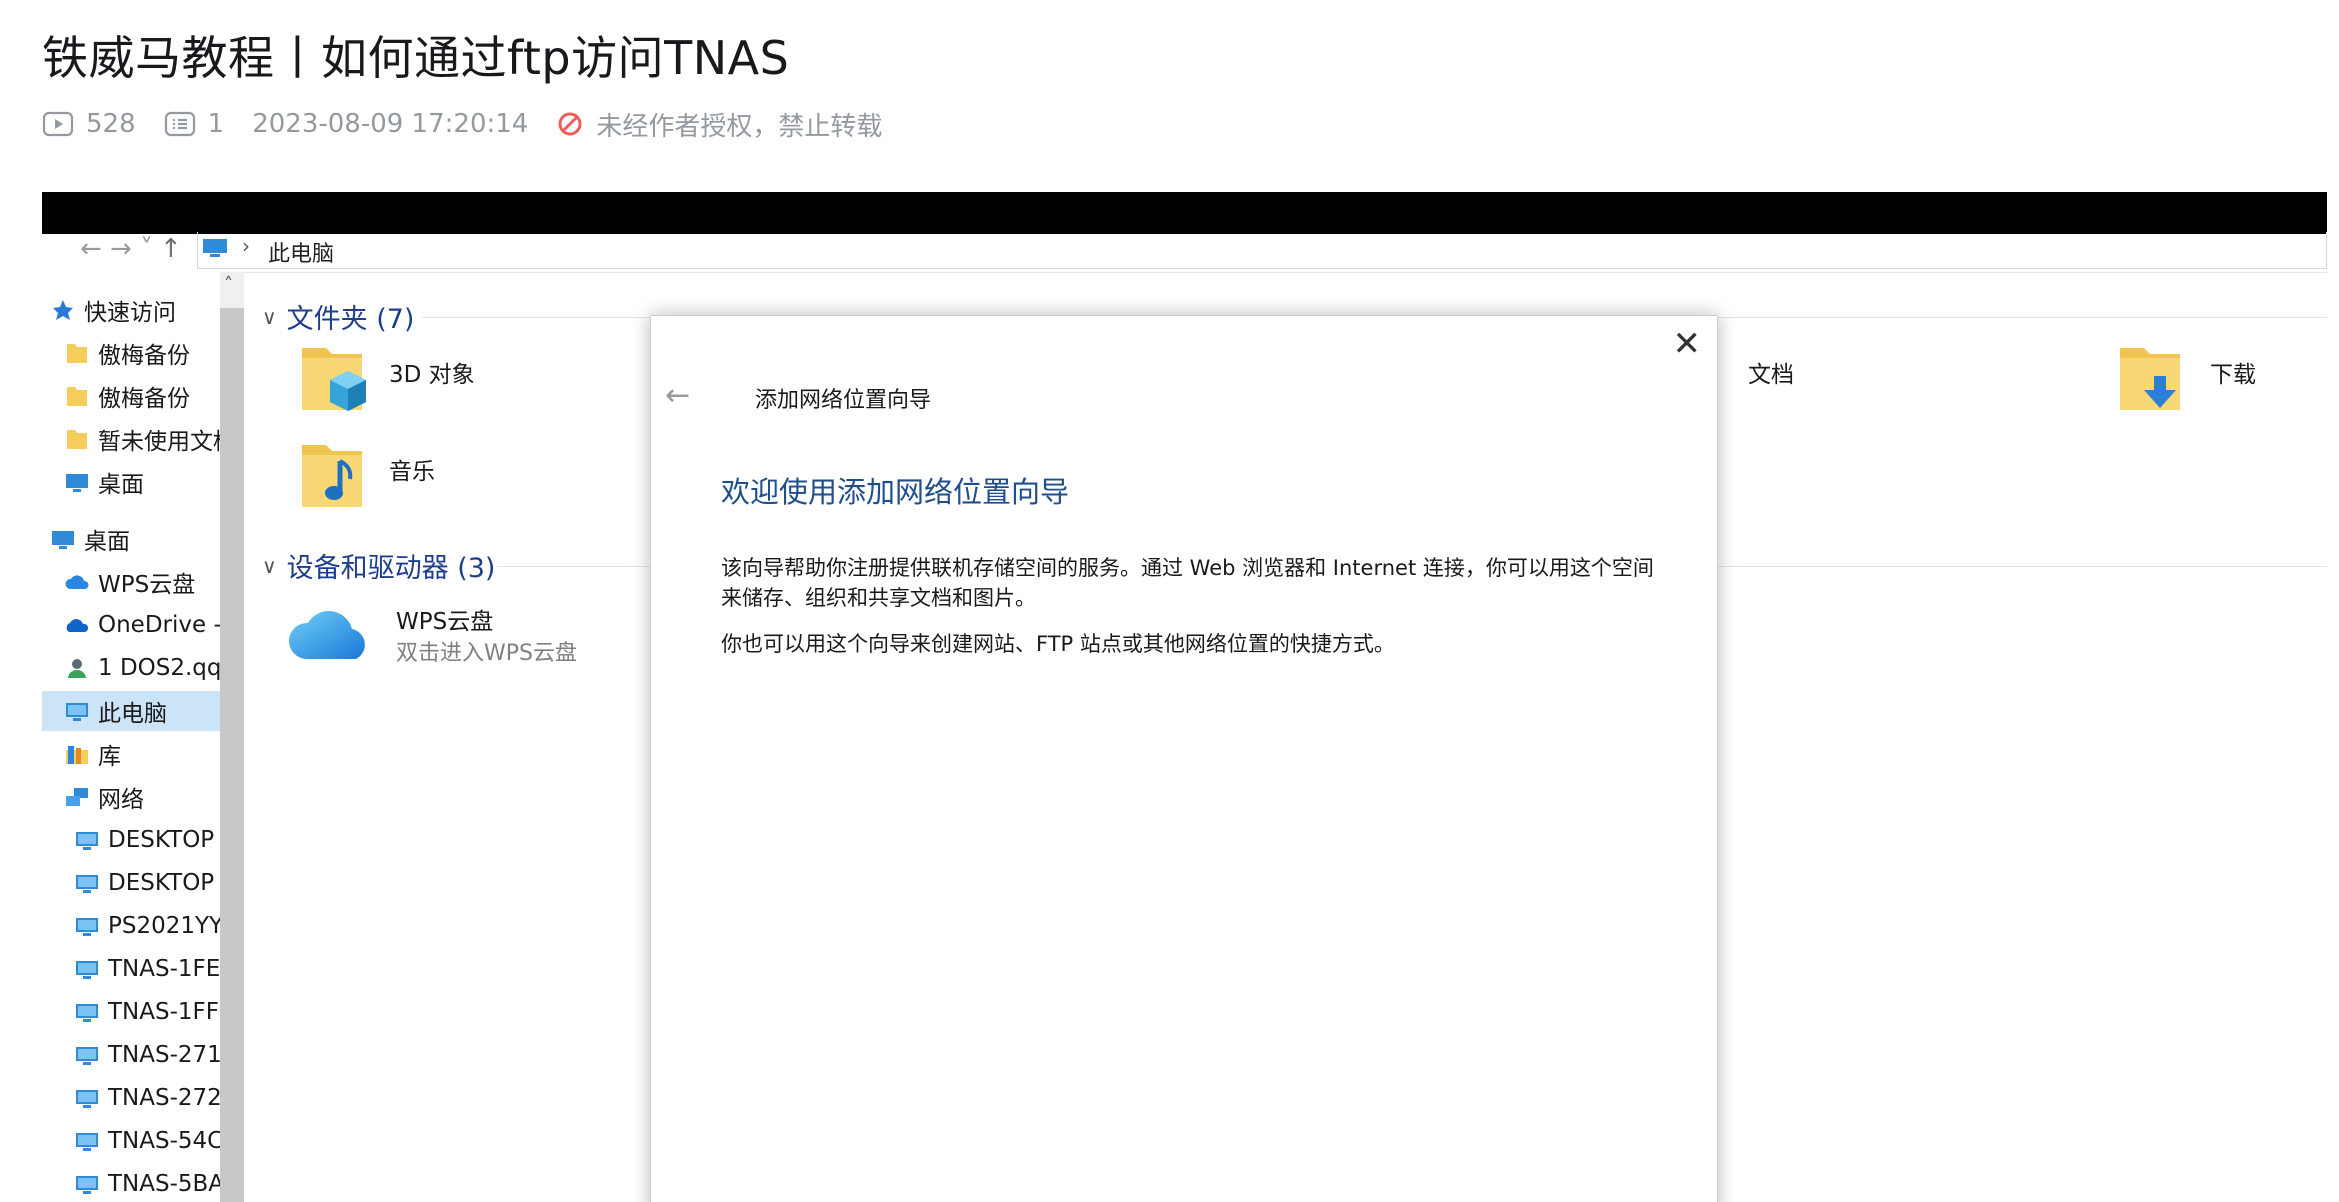 The image size is (2339, 1202). What do you see at coordinates (163, 1012) in the screenshot?
I see `sidebar-item-label: TNAS-1FF` at bounding box center [163, 1012].